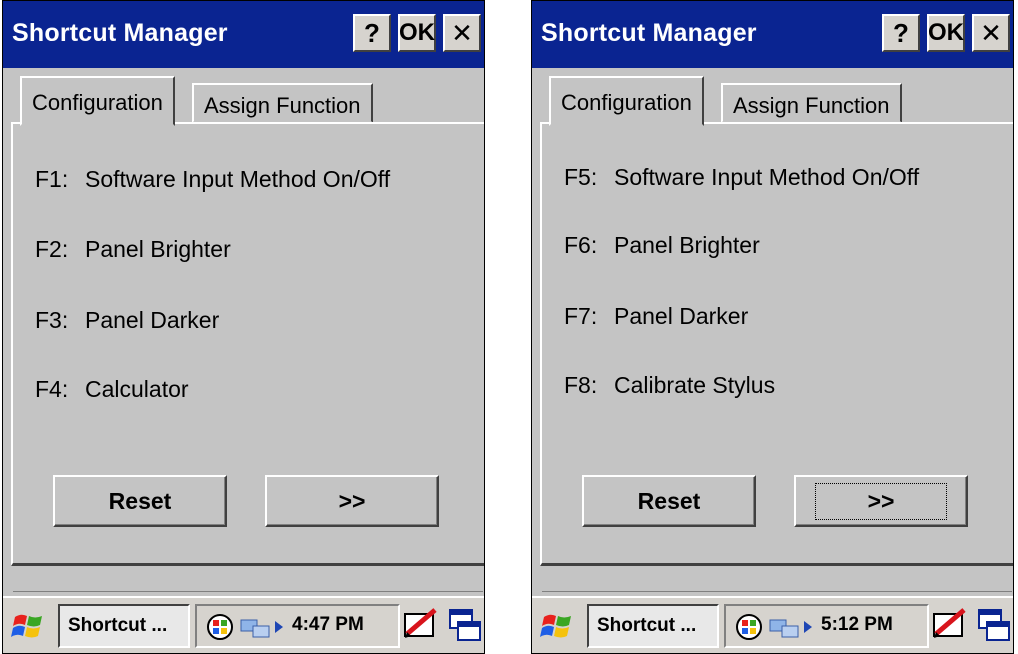  I want to click on taskbar: Shortcut ... 5:12 PM, so click(772, 624).